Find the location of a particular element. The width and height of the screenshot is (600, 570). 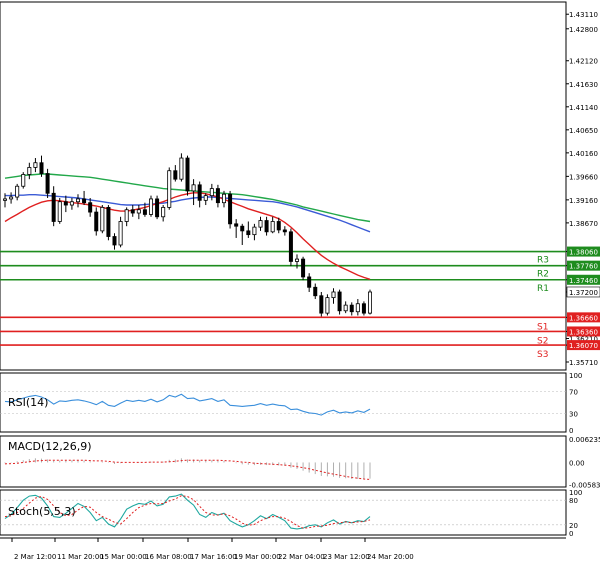

main-y-tick-label: 1.38670 is located at coordinates (583, 224).